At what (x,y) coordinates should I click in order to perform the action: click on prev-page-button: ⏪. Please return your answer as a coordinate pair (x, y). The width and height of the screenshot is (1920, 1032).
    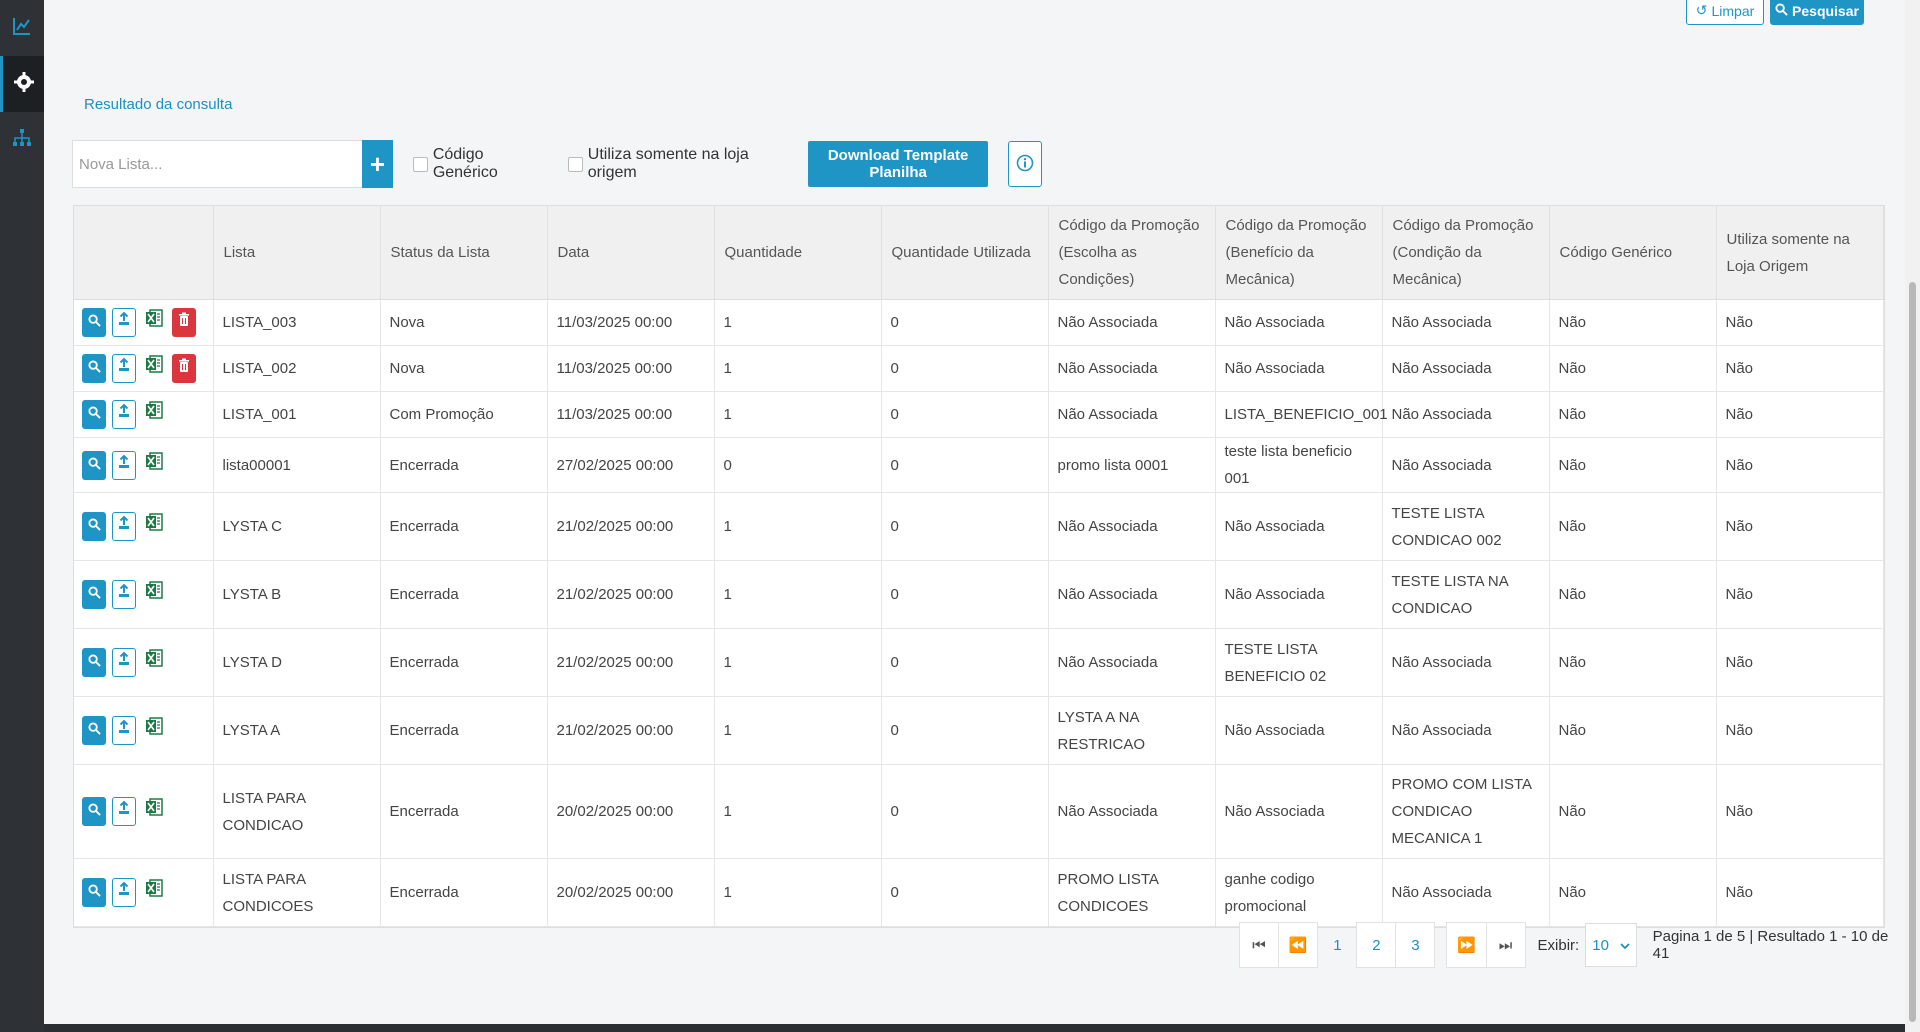
    Looking at the image, I should click on (1298, 945).